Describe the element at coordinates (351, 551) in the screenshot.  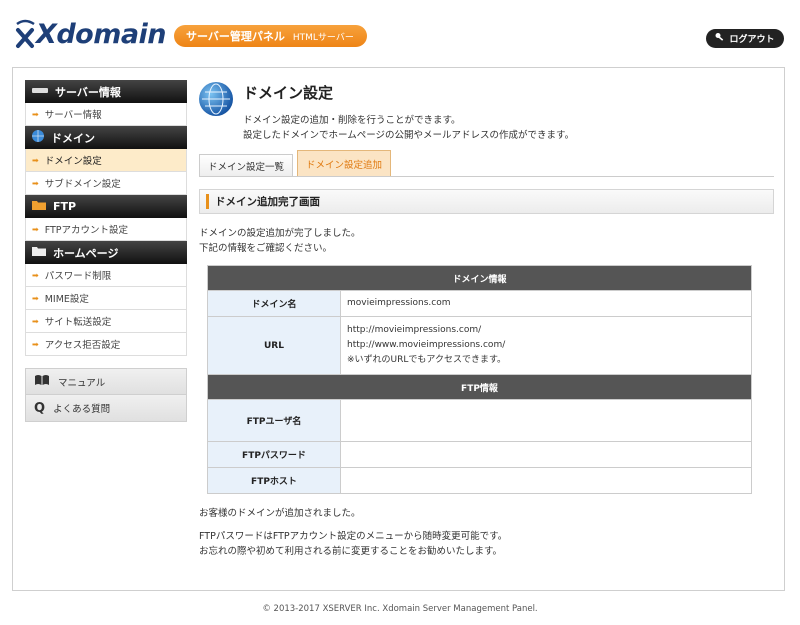
I see `footer-line: お忘れの際や初めて利用される前に変更することをお勧めいたします。` at that location.